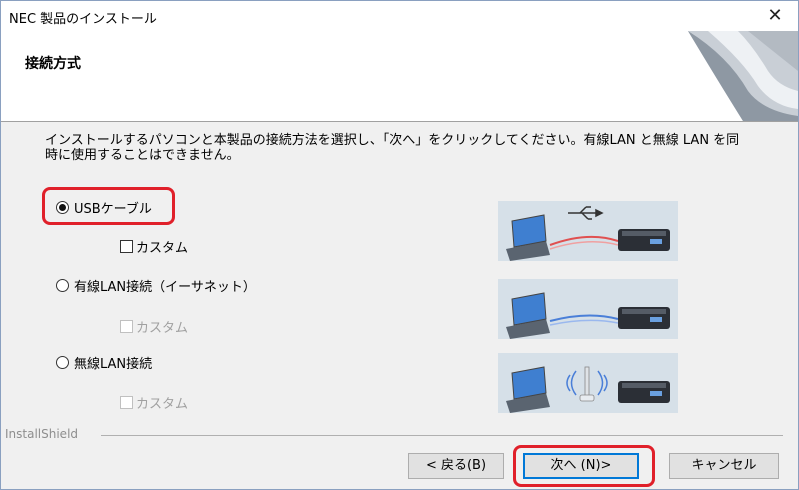 This screenshot has width=799, height=490. Describe the element at coordinates (62, 362) in the screenshot. I see `radio-wireless-lan-indicator` at that location.